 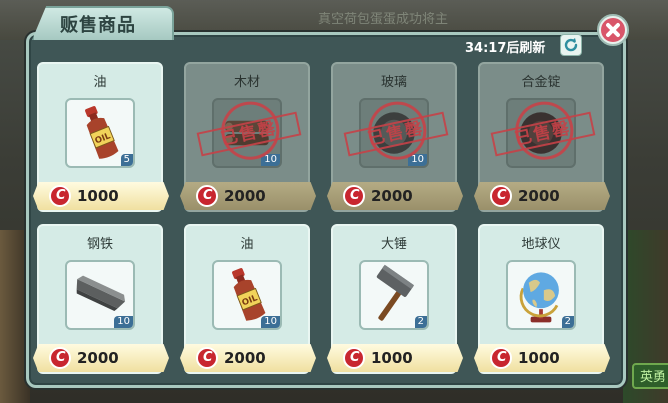 What do you see at coordinates (505, 48) in the screenshot?
I see `refresh-timer: 34:17后刷新` at bounding box center [505, 48].